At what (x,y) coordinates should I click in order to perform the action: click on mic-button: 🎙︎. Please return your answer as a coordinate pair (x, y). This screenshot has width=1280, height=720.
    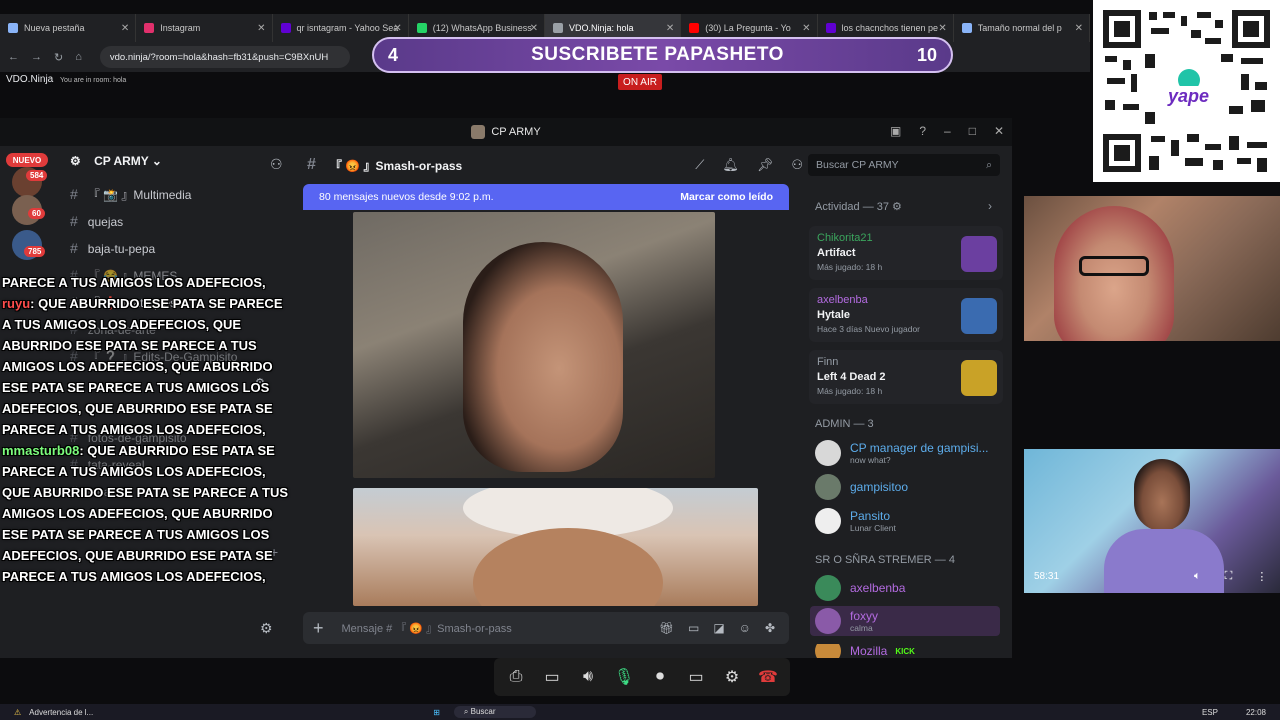
    Looking at the image, I should click on (624, 677).